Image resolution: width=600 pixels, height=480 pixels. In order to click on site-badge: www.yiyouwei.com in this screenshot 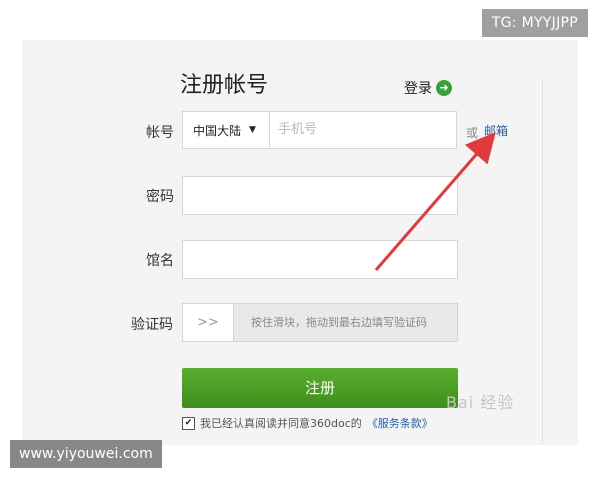, I will do `click(86, 454)`.